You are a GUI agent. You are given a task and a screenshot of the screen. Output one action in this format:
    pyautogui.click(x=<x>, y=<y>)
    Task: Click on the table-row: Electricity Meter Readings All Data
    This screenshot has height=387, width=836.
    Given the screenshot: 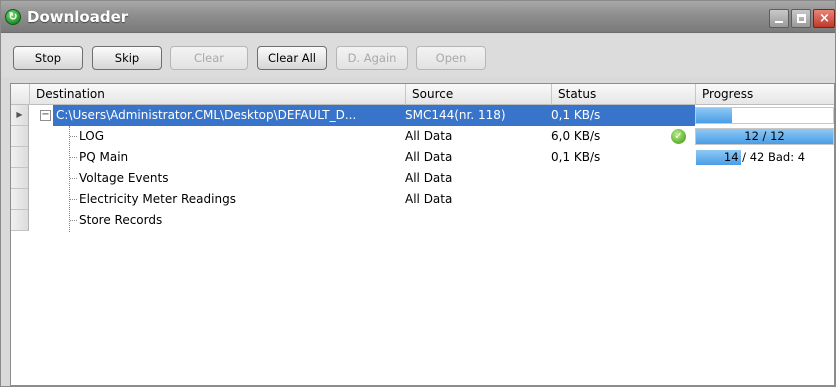 What is the action you would take?
    pyautogui.click(x=431, y=199)
    